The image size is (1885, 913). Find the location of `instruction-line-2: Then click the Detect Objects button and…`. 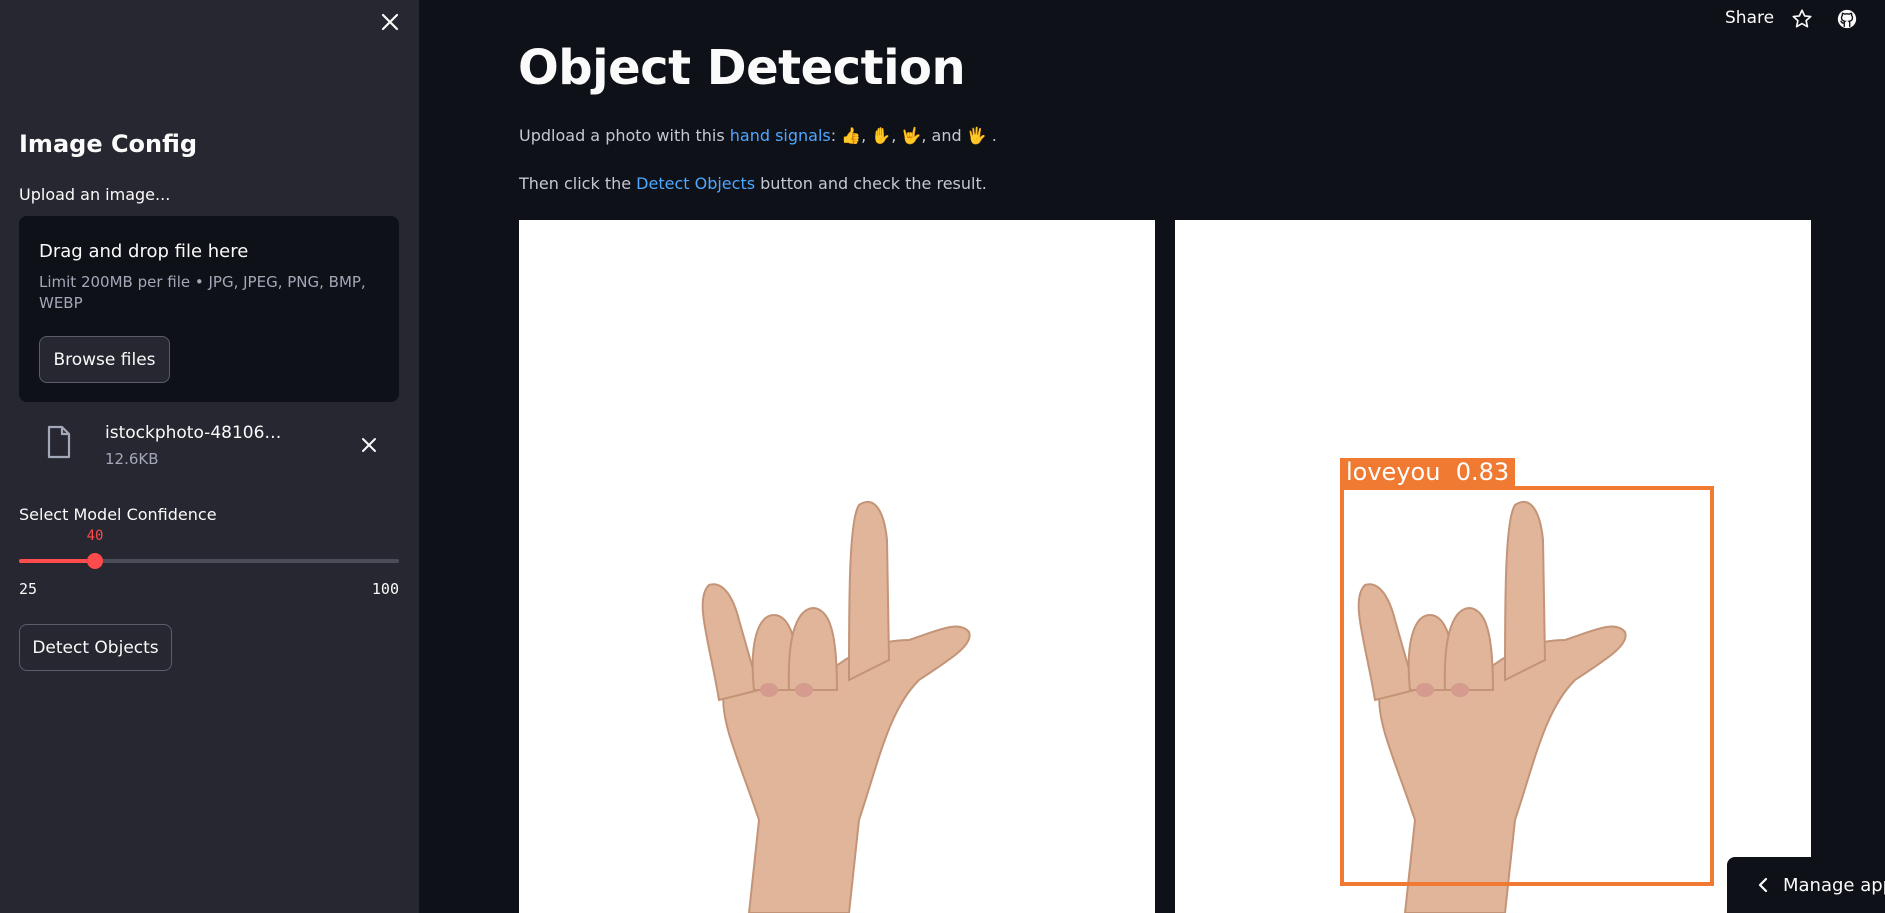

instruction-line-2: Then click the Detect Objects button and… is located at coordinates (753, 183).